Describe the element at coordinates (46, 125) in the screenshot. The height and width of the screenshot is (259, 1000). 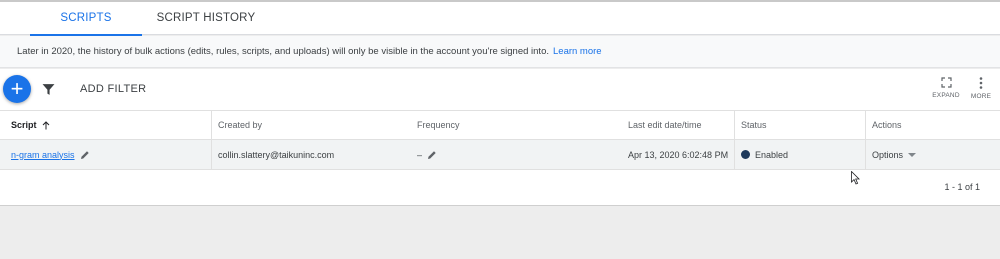
I see `sort-ascending-icon` at that location.